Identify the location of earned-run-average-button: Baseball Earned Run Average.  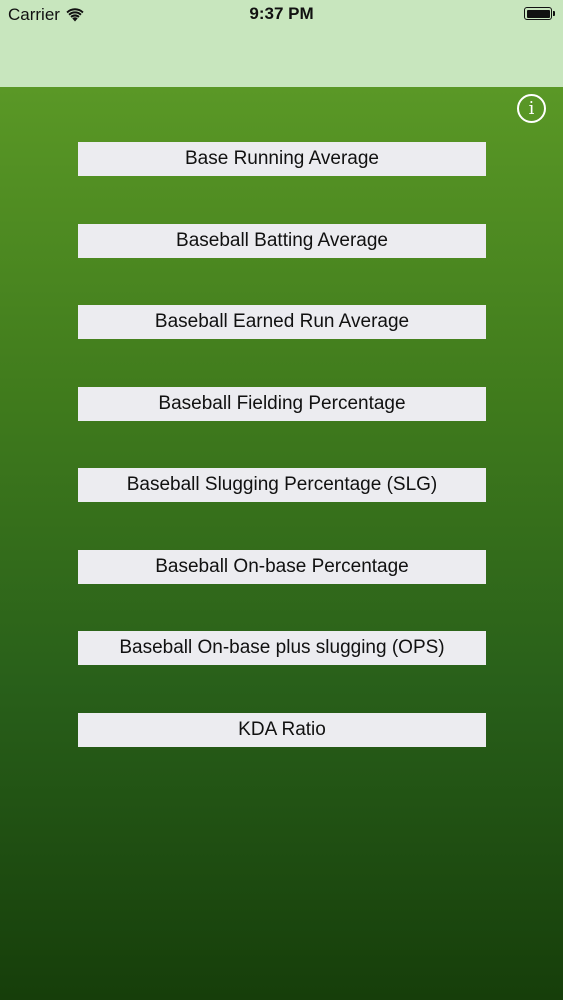
(282, 322).